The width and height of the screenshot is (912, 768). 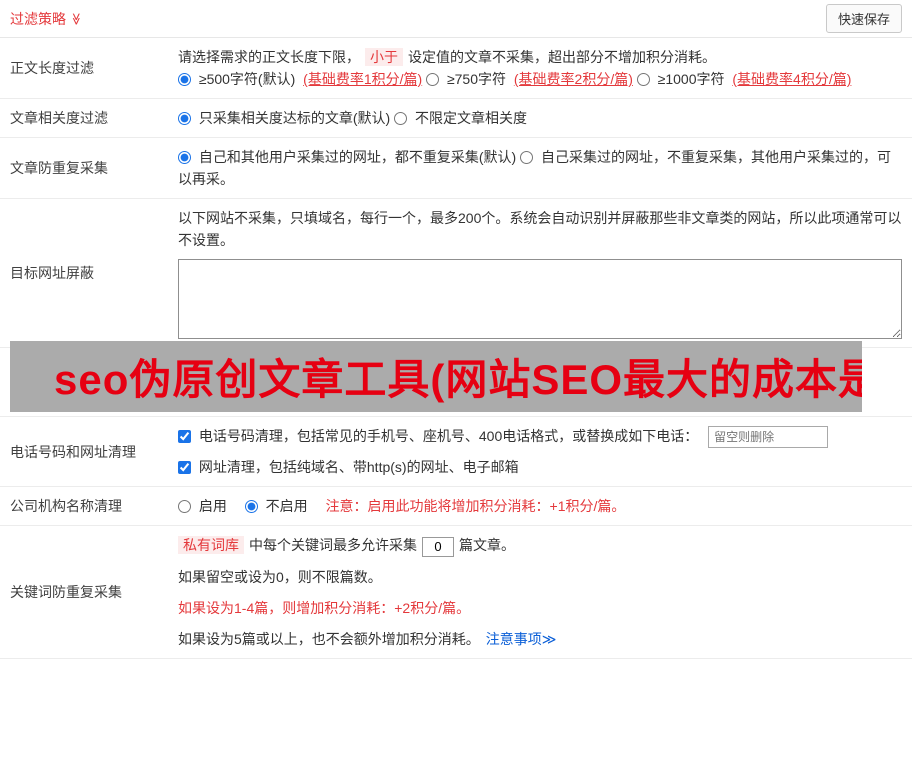 I want to click on checkbox-phone-cleanup: 电话号码清理，包括常见的手机号、座机号、400电话格式，或替换成如下电话：, so click(x=440, y=436).